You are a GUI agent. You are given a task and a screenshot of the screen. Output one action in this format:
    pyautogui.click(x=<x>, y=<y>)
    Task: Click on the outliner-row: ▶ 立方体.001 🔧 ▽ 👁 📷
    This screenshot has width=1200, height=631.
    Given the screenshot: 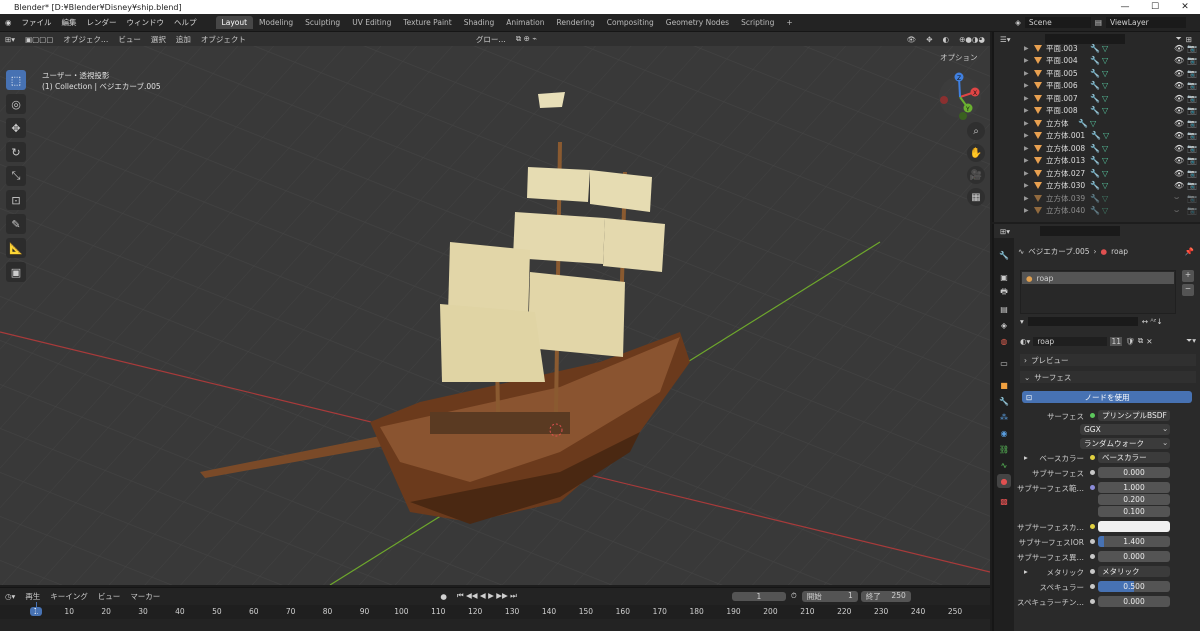 What is the action you would take?
    pyautogui.click(x=1097, y=136)
    